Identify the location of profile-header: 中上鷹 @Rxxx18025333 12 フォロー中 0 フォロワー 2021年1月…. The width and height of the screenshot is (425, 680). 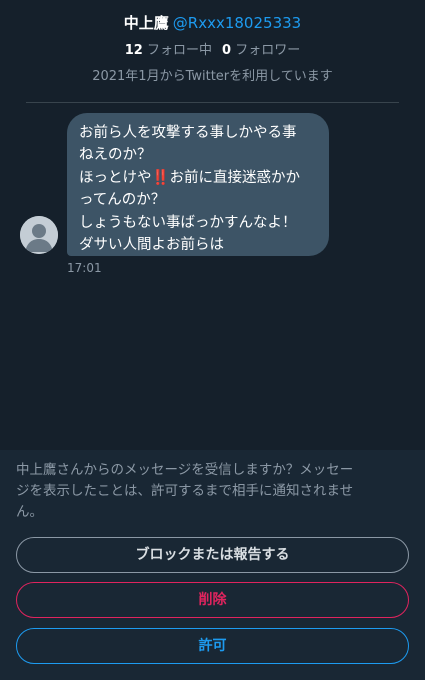
(212, 49).